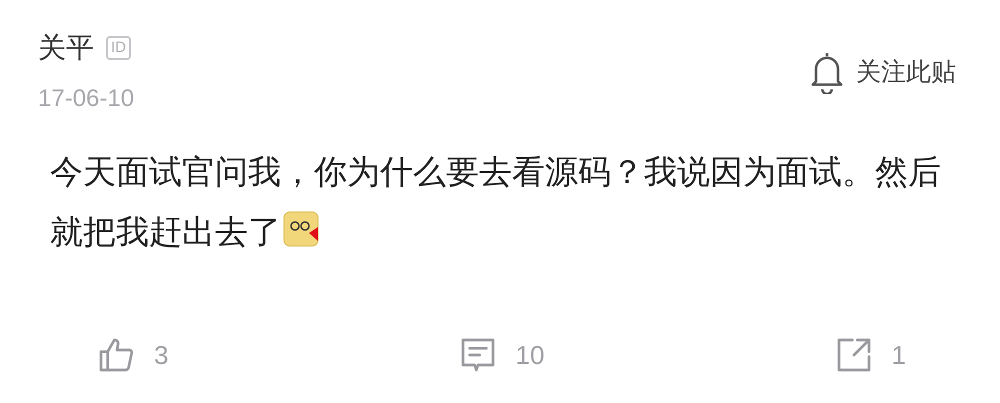 This screenshot has height=403, width=1000. What do you see at coordinates (66, 48) in the screenshot?
I see `author-name: 关平` at bounding box center [66, 48].